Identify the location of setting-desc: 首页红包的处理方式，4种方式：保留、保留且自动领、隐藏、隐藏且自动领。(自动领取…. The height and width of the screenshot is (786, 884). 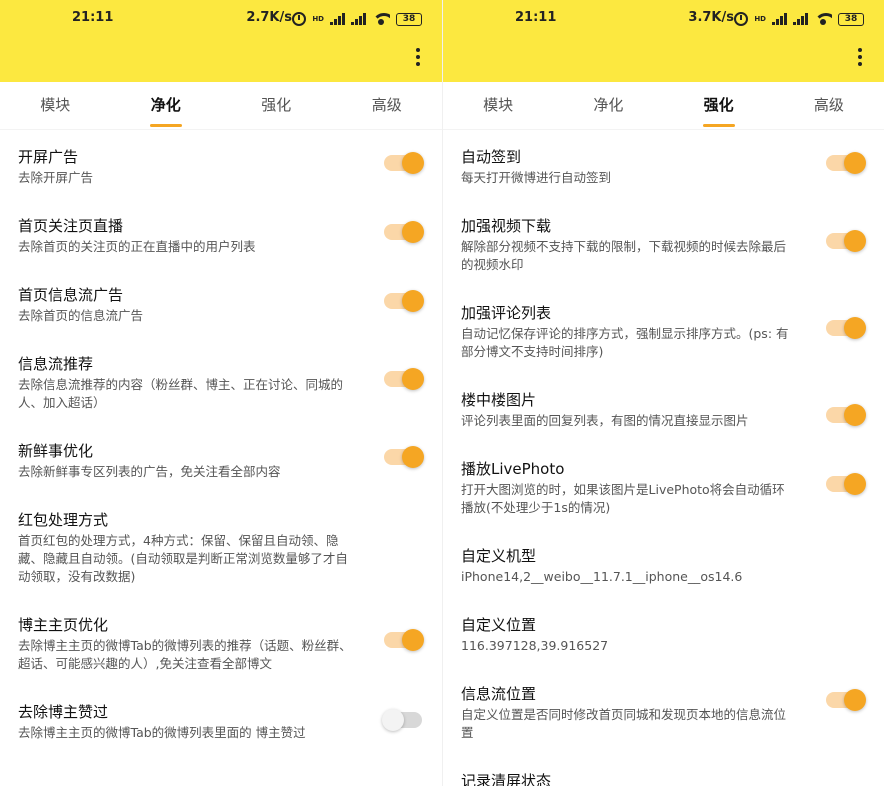
(183, 558).